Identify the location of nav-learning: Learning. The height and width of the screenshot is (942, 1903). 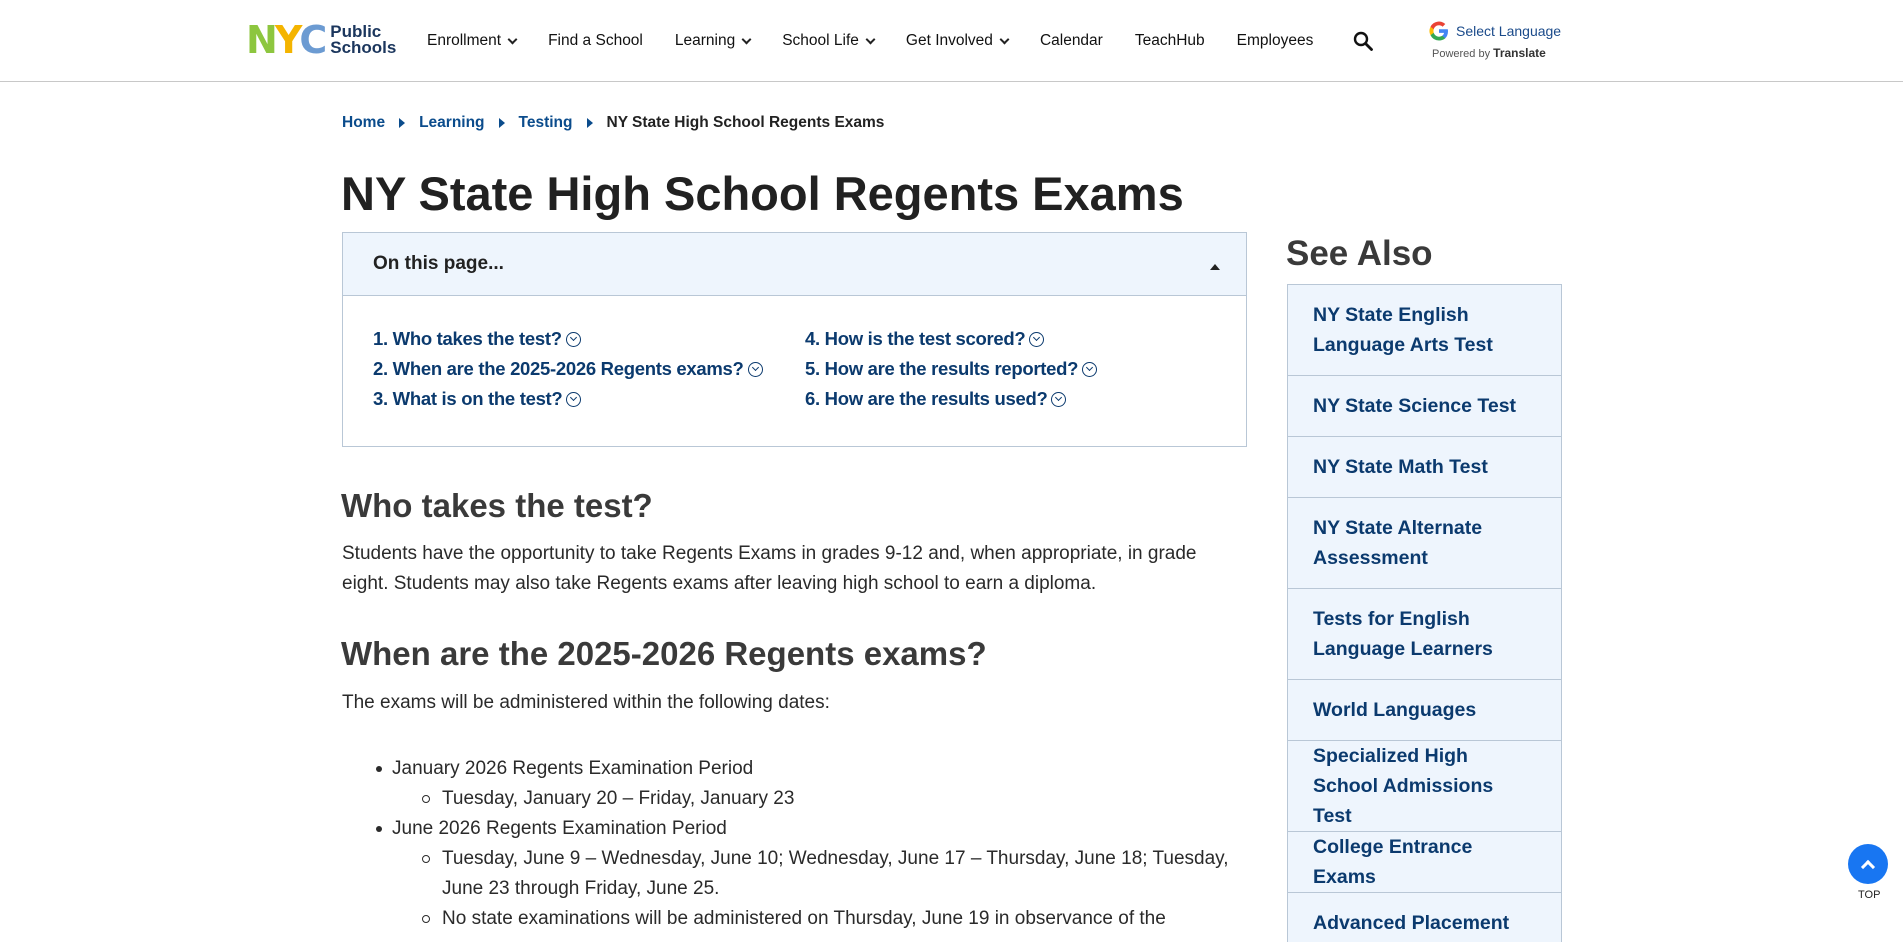
(713, 41).